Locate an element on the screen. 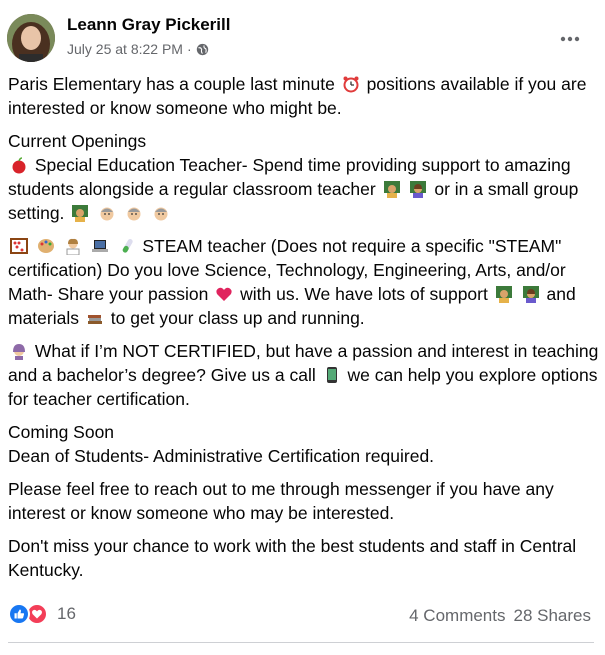 This screenshot has width=605, height=655. coming-soon-heading: Coming Soon is located at coordinates (61, 432).